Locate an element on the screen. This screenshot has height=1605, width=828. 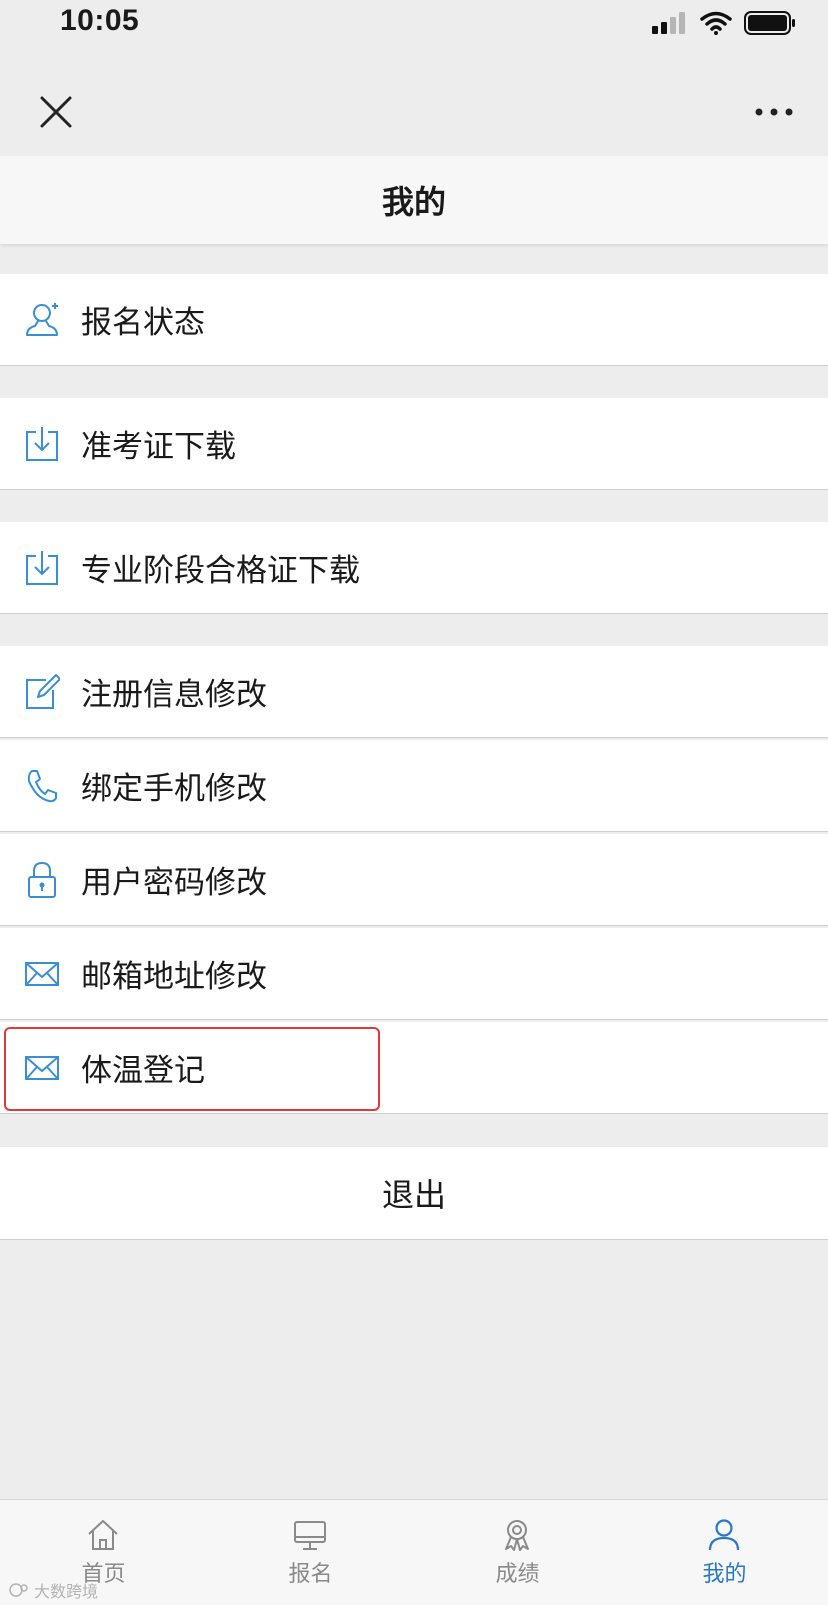
status-time: 10:05 is located at coordinates (100, 20).